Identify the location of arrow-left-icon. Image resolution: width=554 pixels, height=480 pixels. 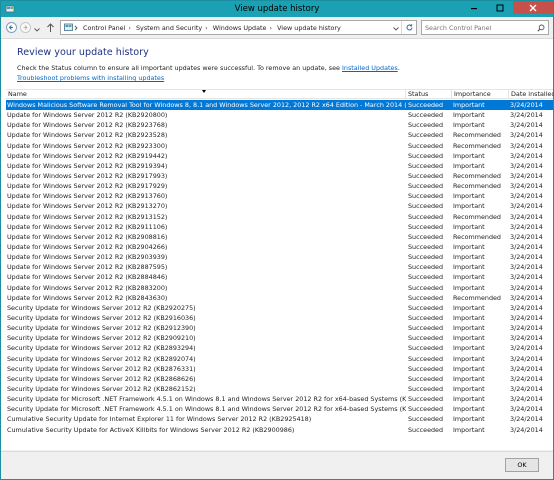
(10, 27).